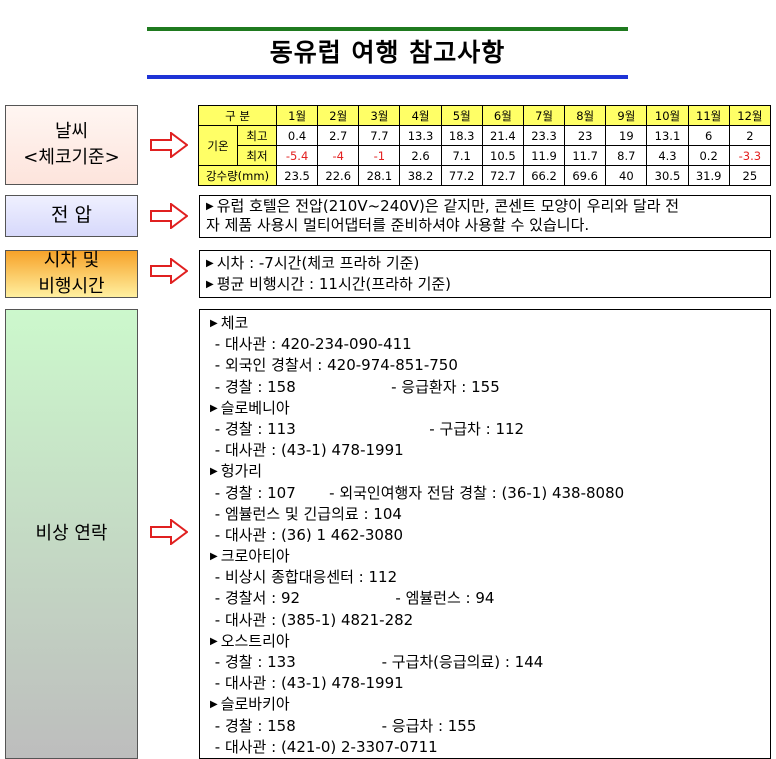  I want to click on weather-header-month: 10월, so click(667, 115).